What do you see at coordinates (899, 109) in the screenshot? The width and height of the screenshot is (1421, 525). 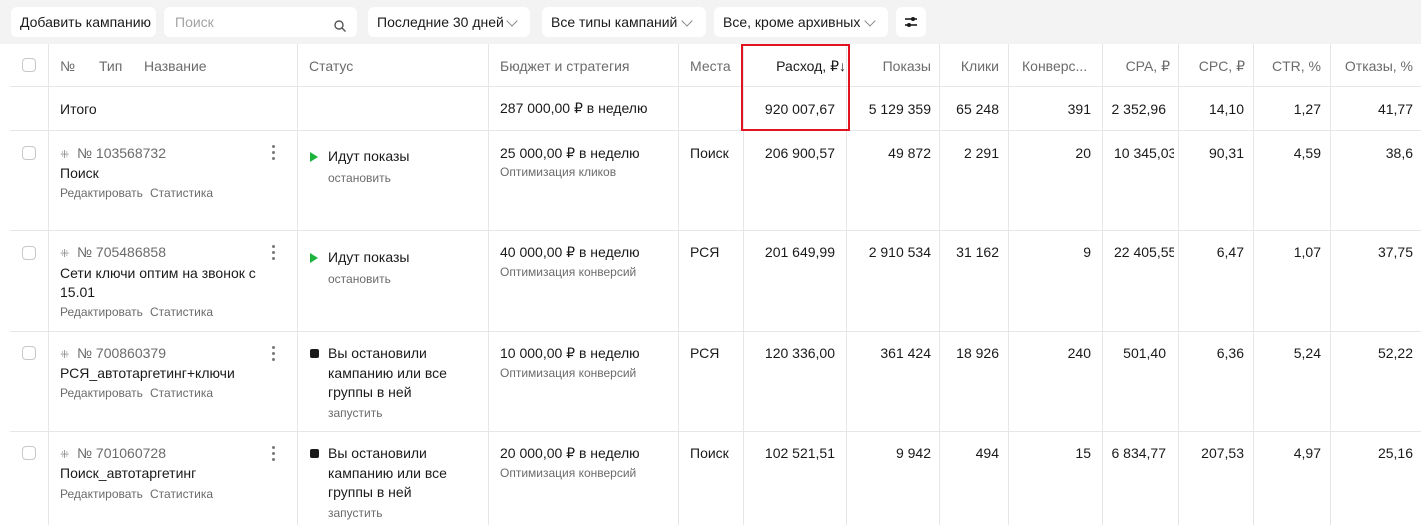 I see `total-impressions: 5 129 359` at bounding box center [899, 109].